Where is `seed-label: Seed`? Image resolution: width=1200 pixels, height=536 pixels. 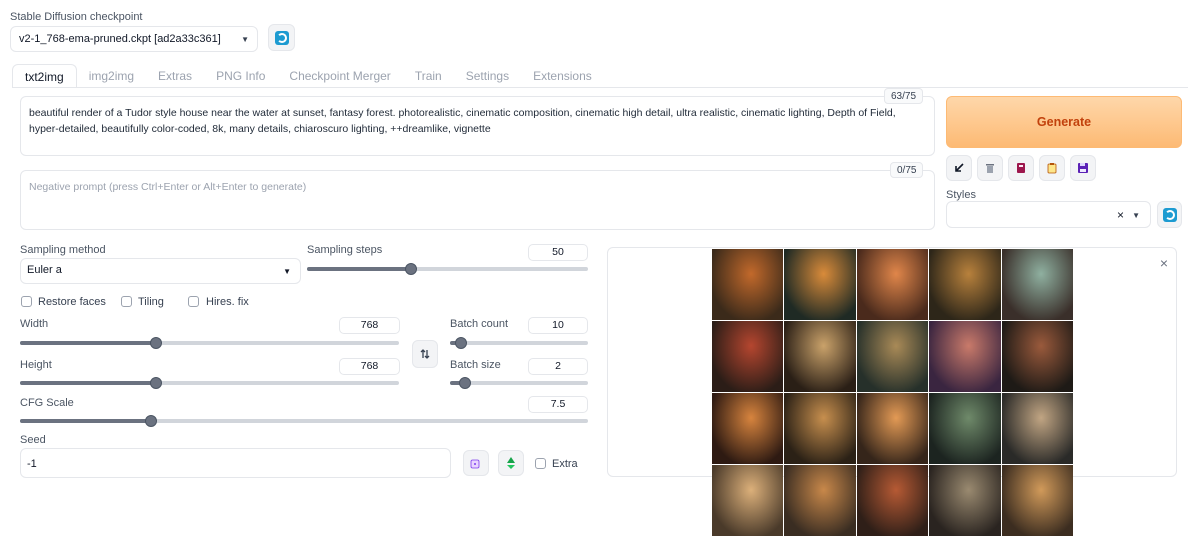
seed-label: Seed is located at coordinates (33, 440).